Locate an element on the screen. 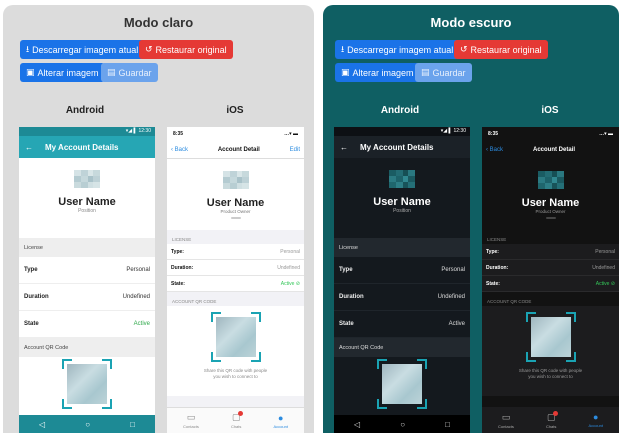 The width and height of the screenshot is (619, 433). android-nav-bar: ◁ ○ □ is located at coordinates (87, 424).